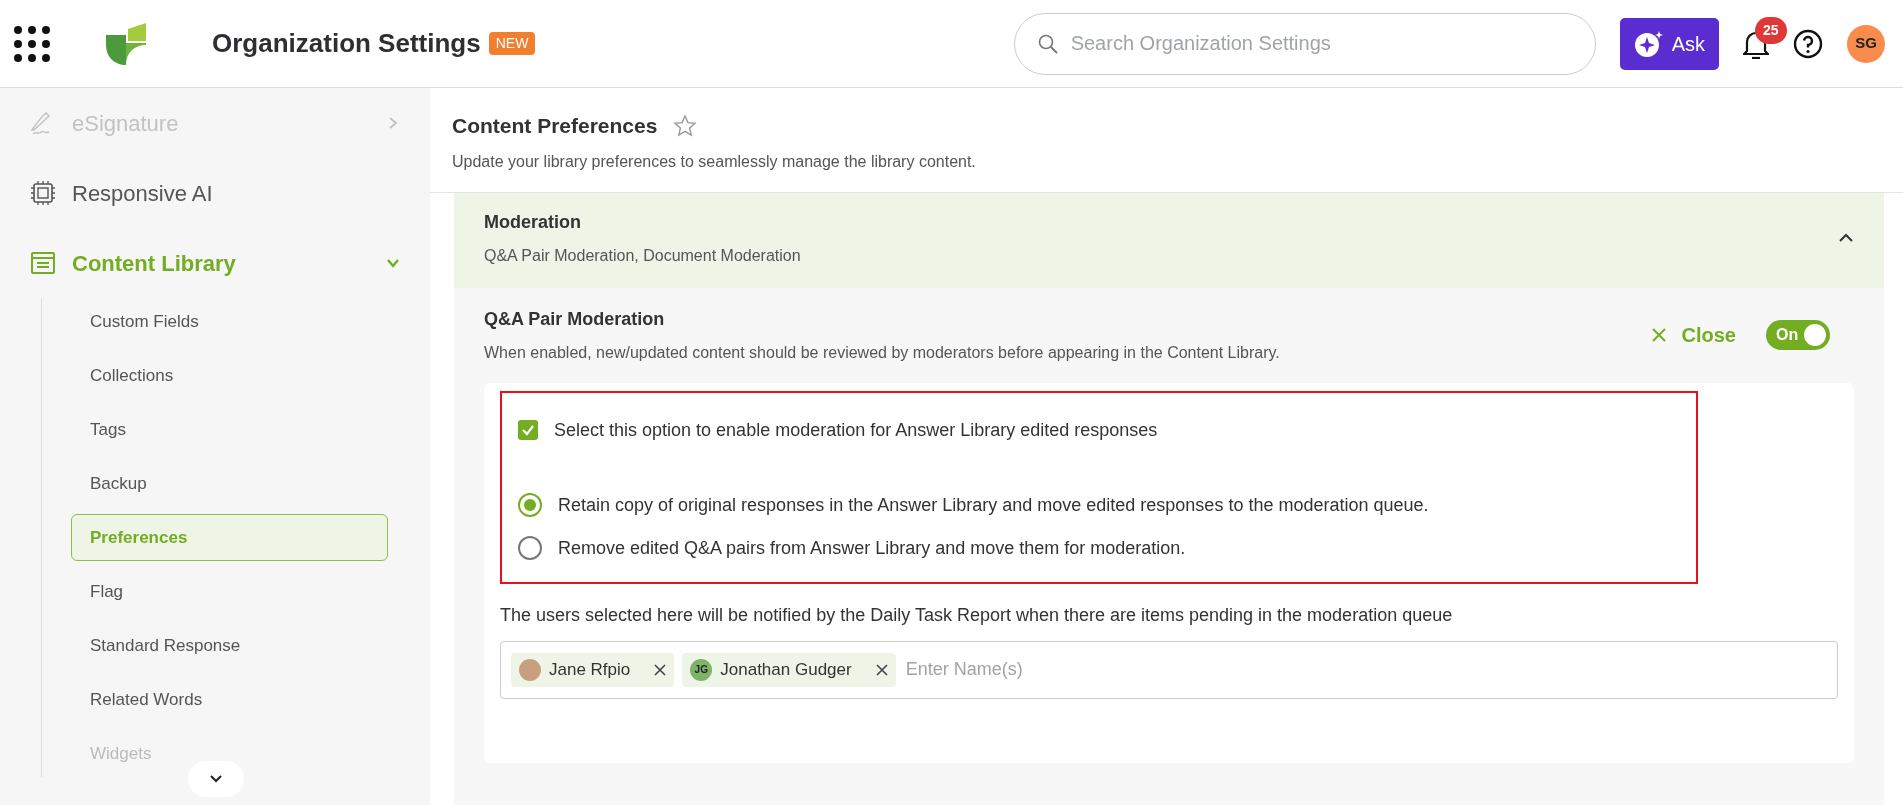 Image resolution: width=1903 pixels, height=805 pixels. Describe the element at coordinates (229, 645) in the screenshot. I see `sidebar-subitem: Standard Response` at that location.